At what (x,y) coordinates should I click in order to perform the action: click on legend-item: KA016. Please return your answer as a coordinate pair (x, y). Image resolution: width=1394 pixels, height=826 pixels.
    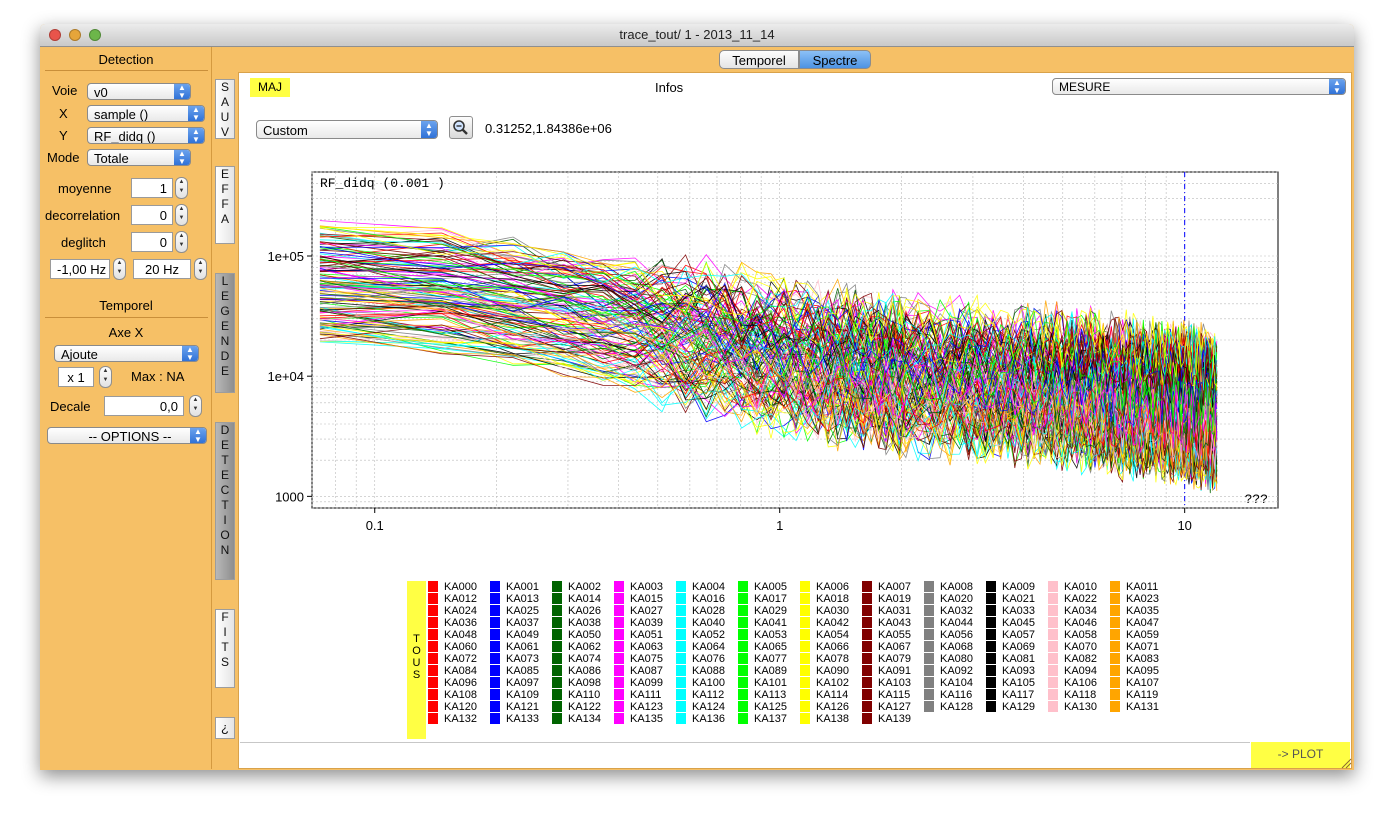
    Looking at the image, I should click on (707, 599).